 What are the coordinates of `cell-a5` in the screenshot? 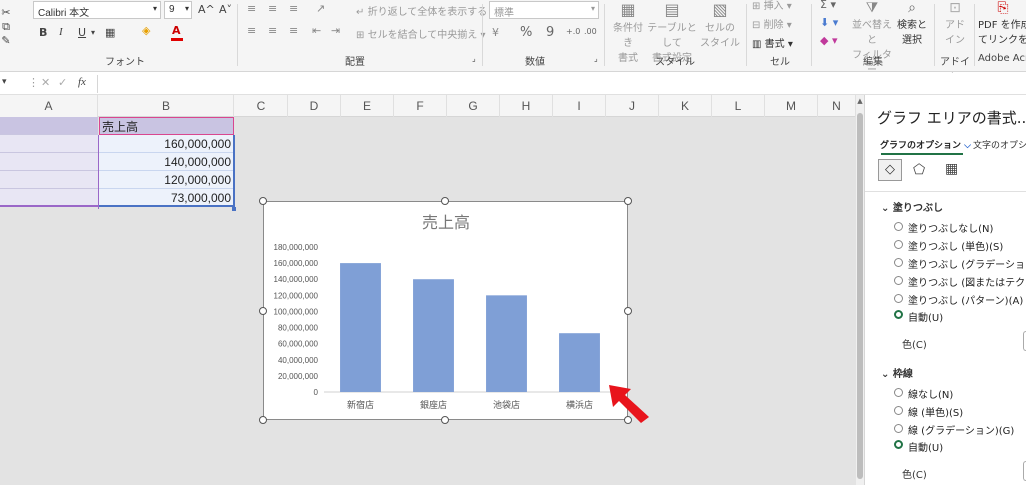 It's located at (49, 198).